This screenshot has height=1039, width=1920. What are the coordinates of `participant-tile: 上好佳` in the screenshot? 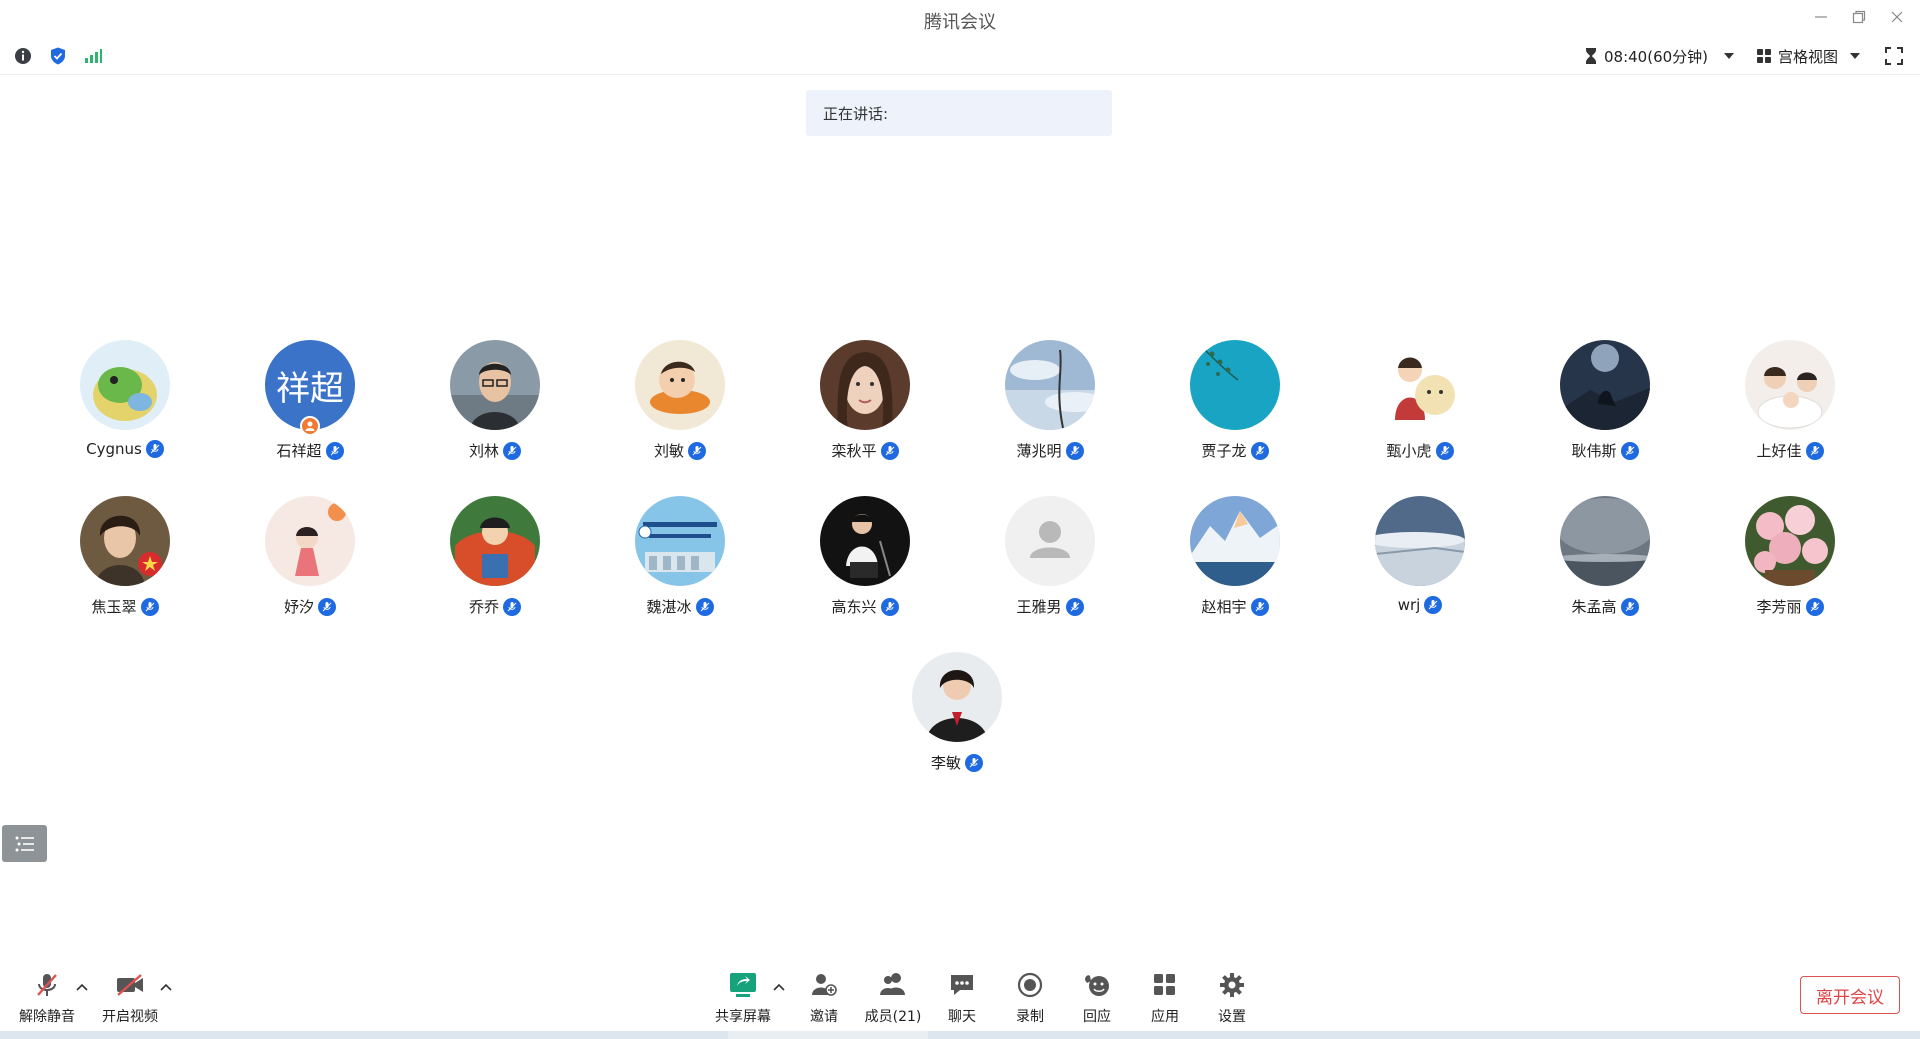 It's located at (1790, 405).